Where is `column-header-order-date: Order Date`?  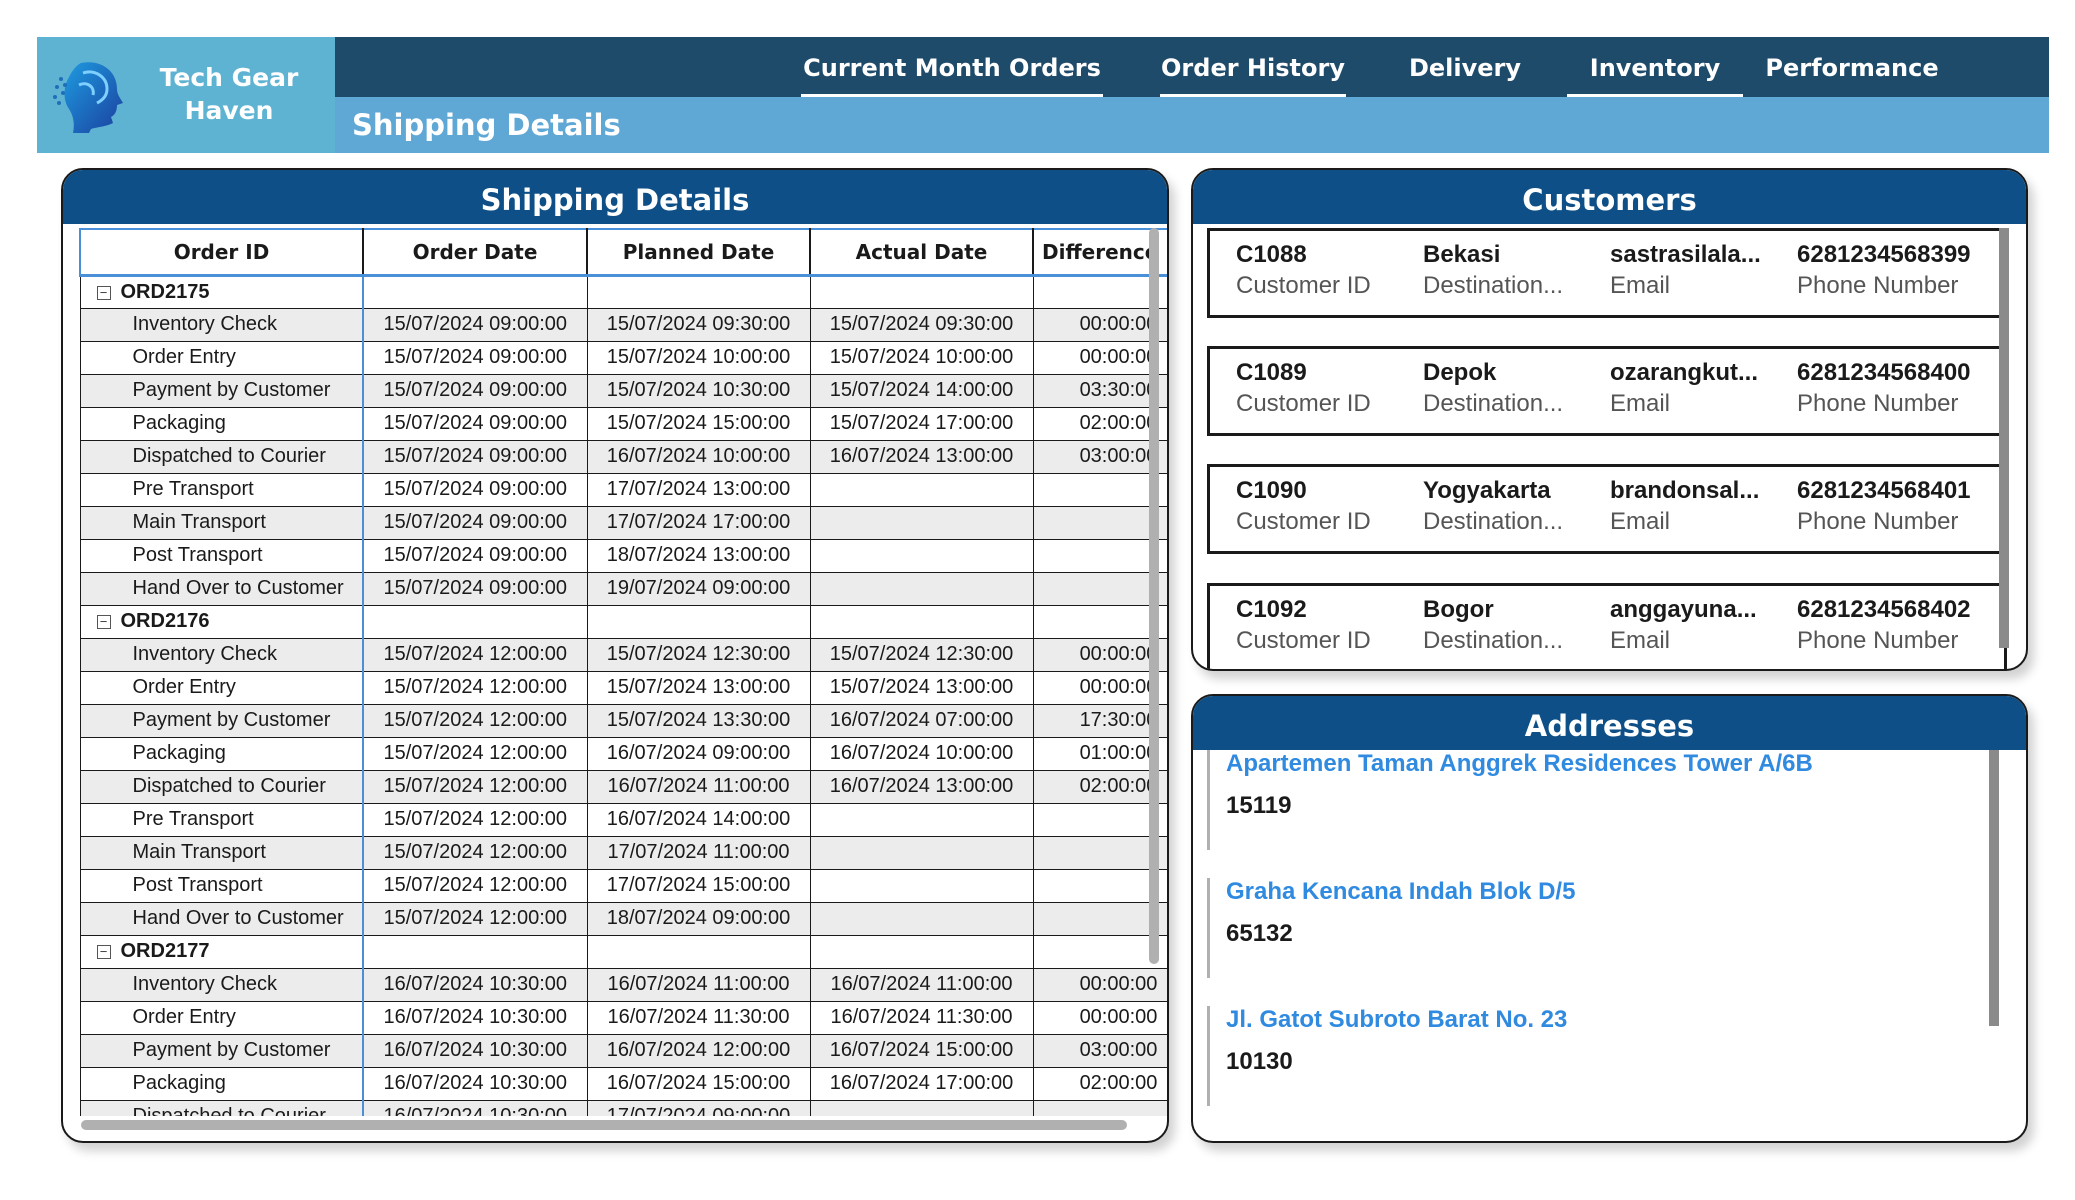
column-header-order-date: Order Date is located at coordinates (475, 252).